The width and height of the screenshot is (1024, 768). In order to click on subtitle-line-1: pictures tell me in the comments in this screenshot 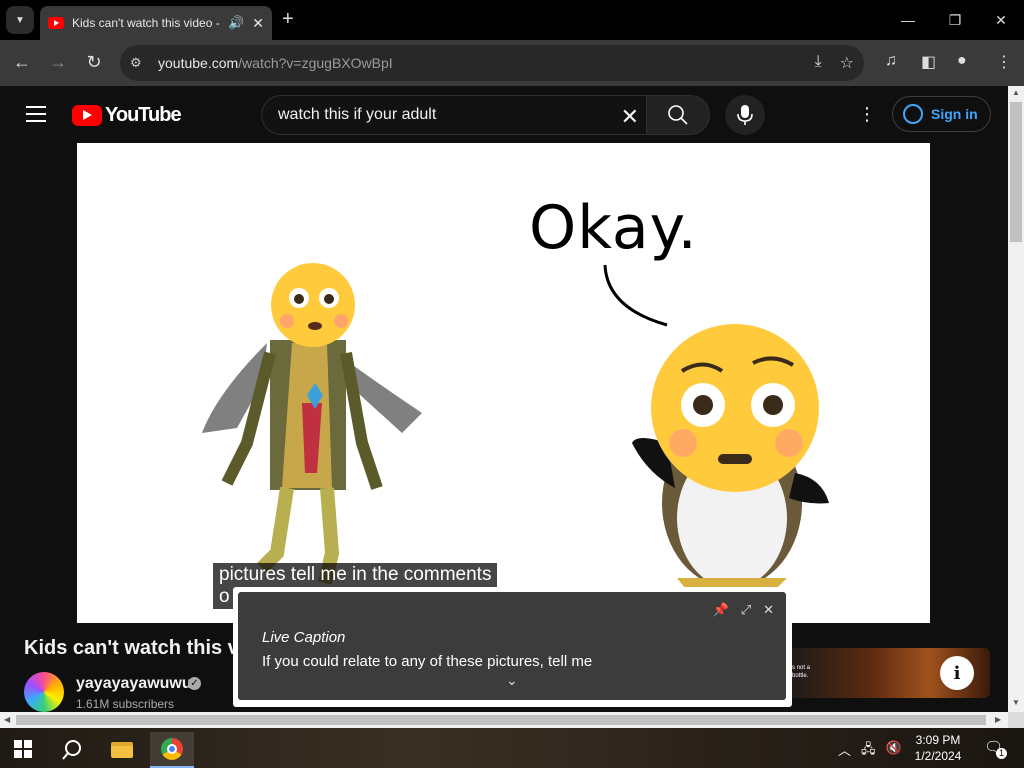, I will do `click(355, 574)`.